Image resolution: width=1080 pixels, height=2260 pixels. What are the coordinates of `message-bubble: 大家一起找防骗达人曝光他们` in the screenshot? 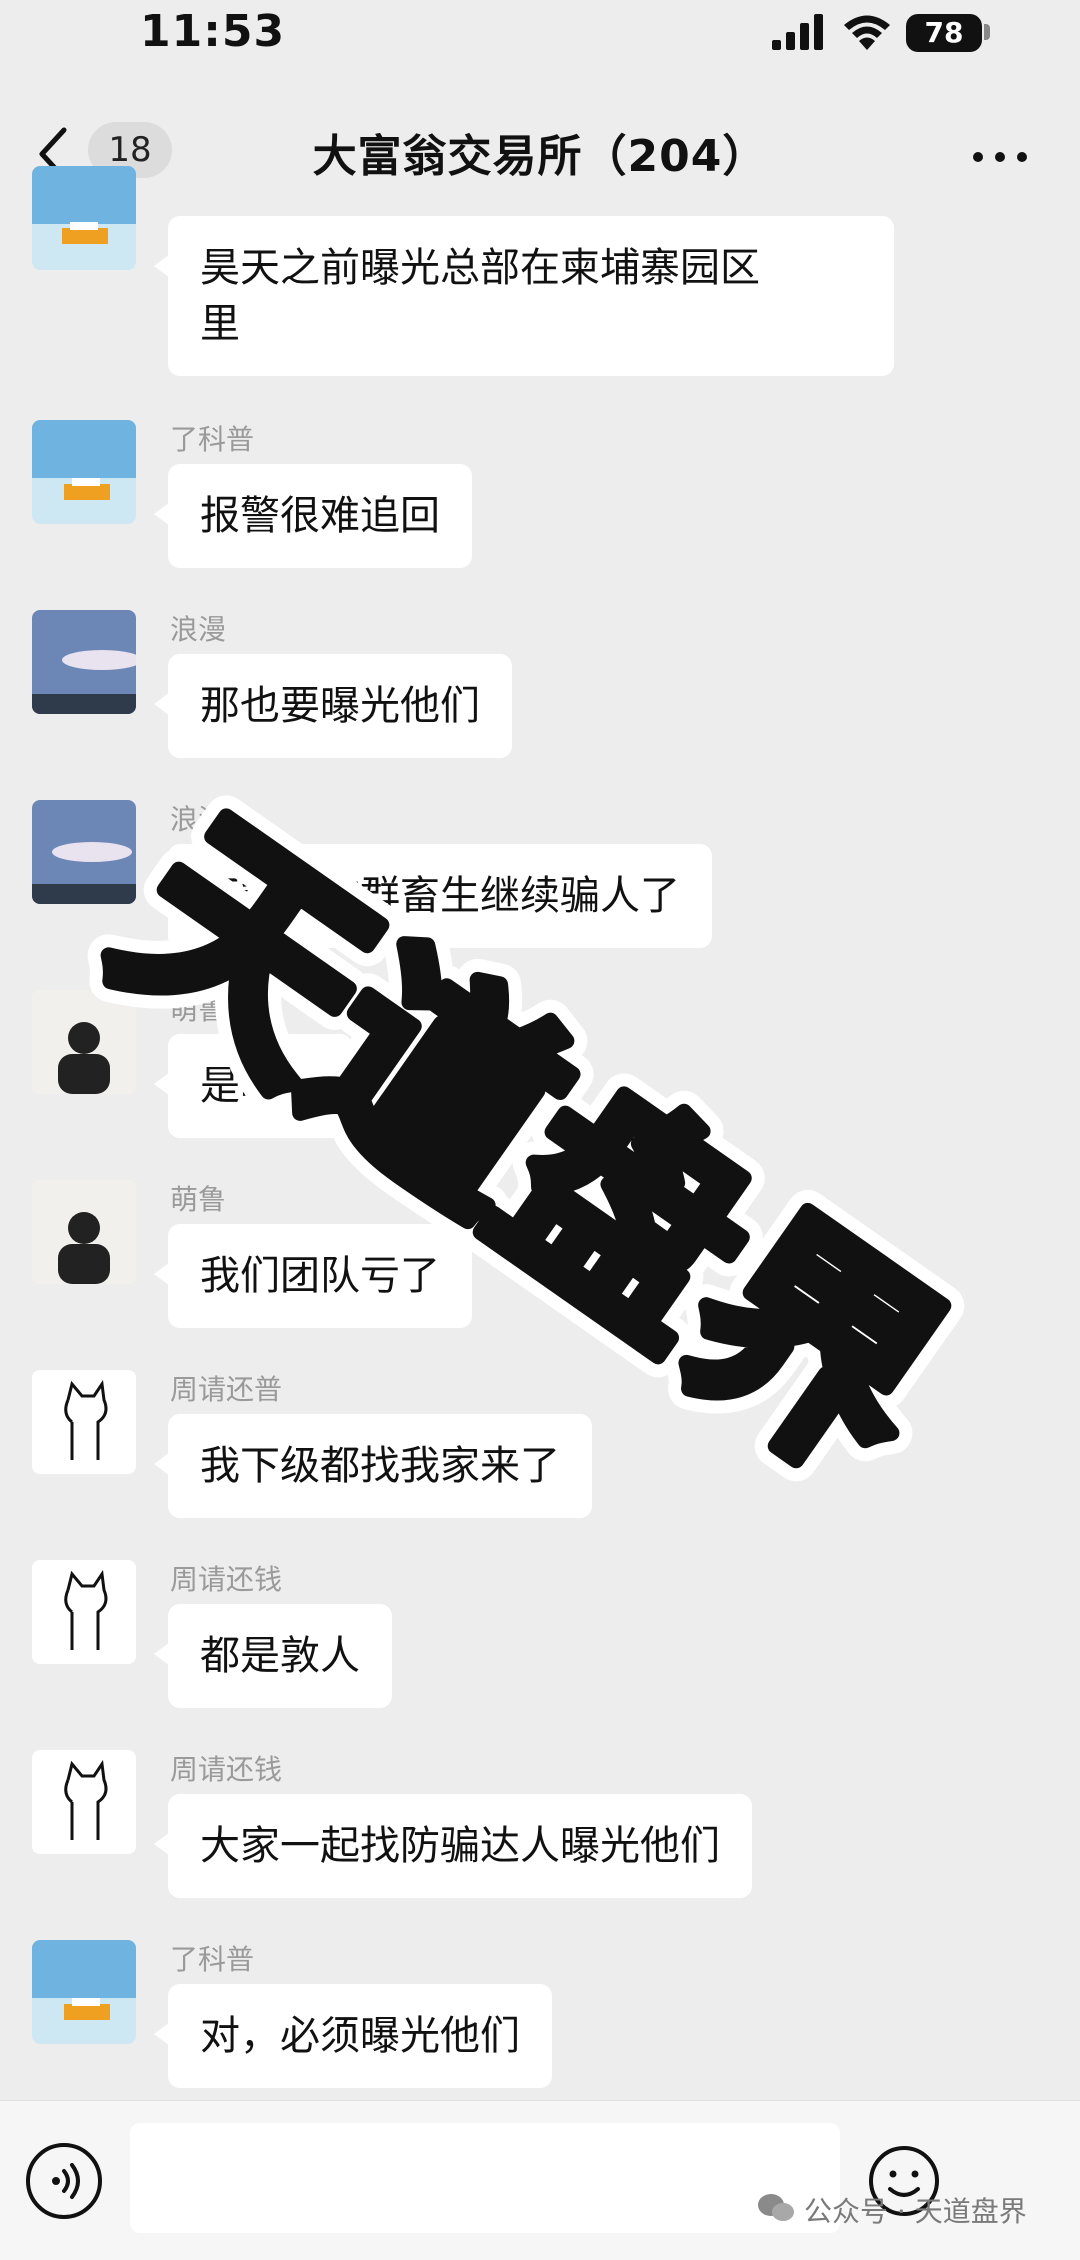 It's located at (453, 1846).